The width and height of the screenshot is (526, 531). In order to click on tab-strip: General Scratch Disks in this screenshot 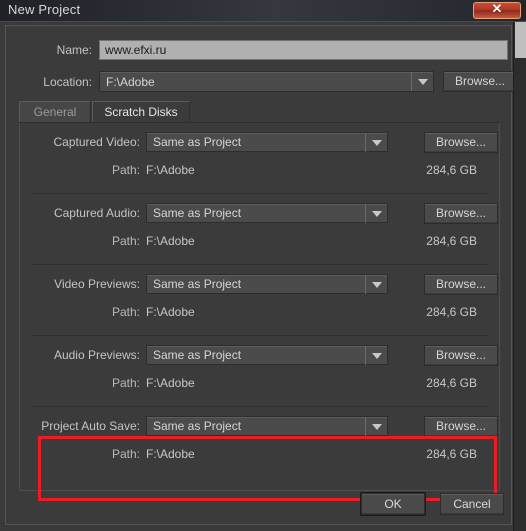, I will do `click(259, 112)`.